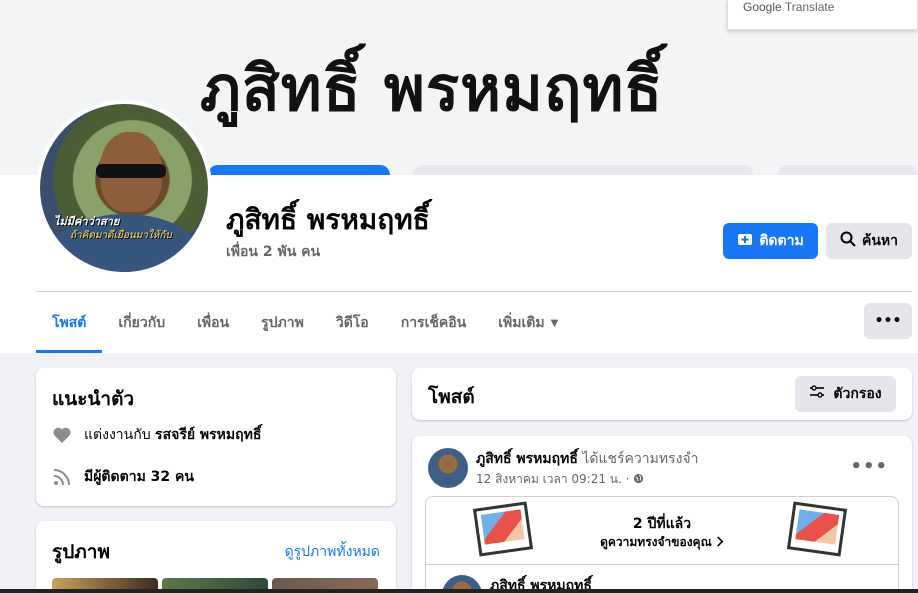  I want to click on tab-photos: รูปภาพ, so click(282, 323).